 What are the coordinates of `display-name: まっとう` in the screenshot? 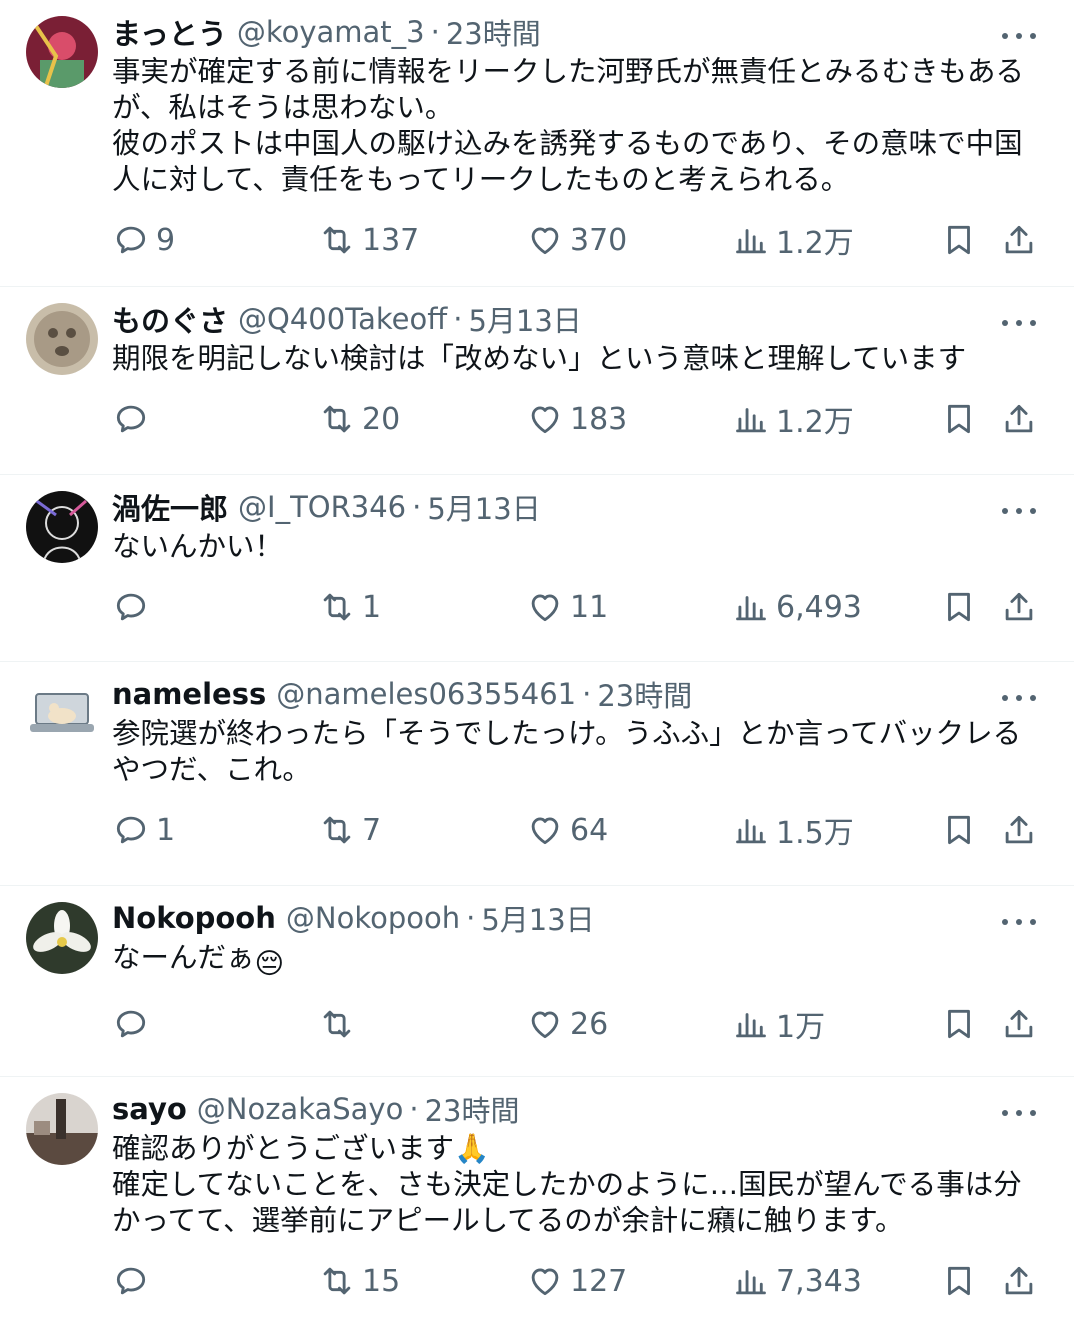 It's located at (169, 32).